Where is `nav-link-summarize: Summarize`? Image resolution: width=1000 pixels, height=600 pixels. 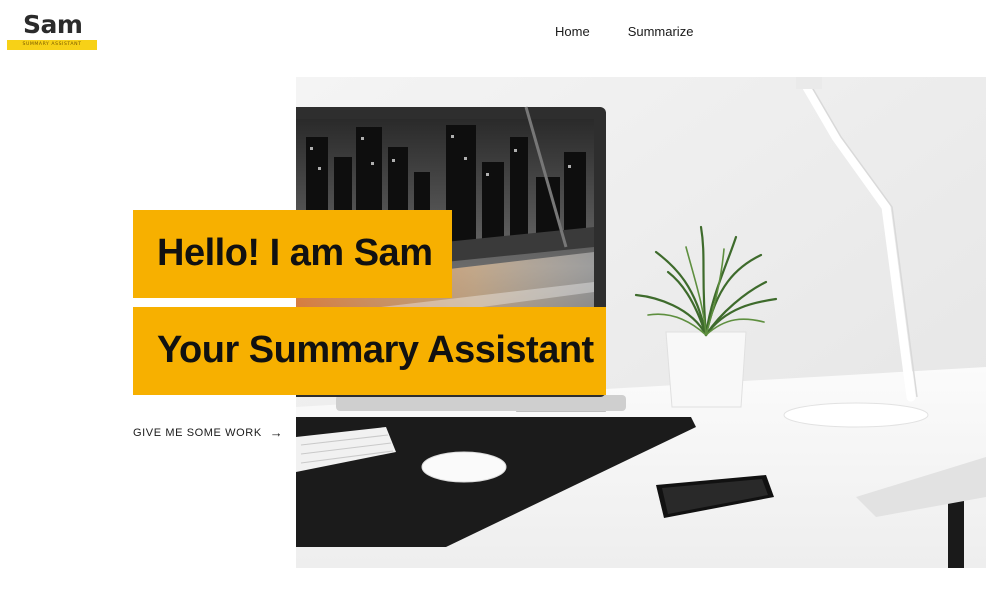
nav-link-summarize: Summarize is located at coordinates (661, 32).